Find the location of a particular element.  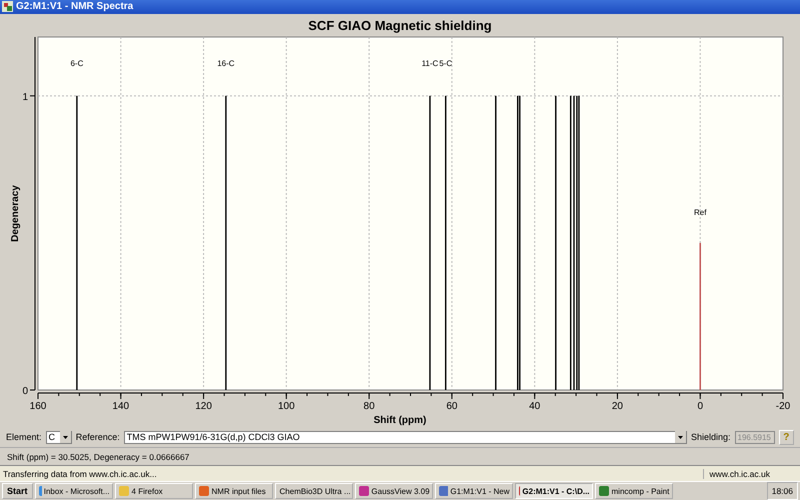

taskbar-button: GaussView 3.09 is located at coordinates (393, 491).